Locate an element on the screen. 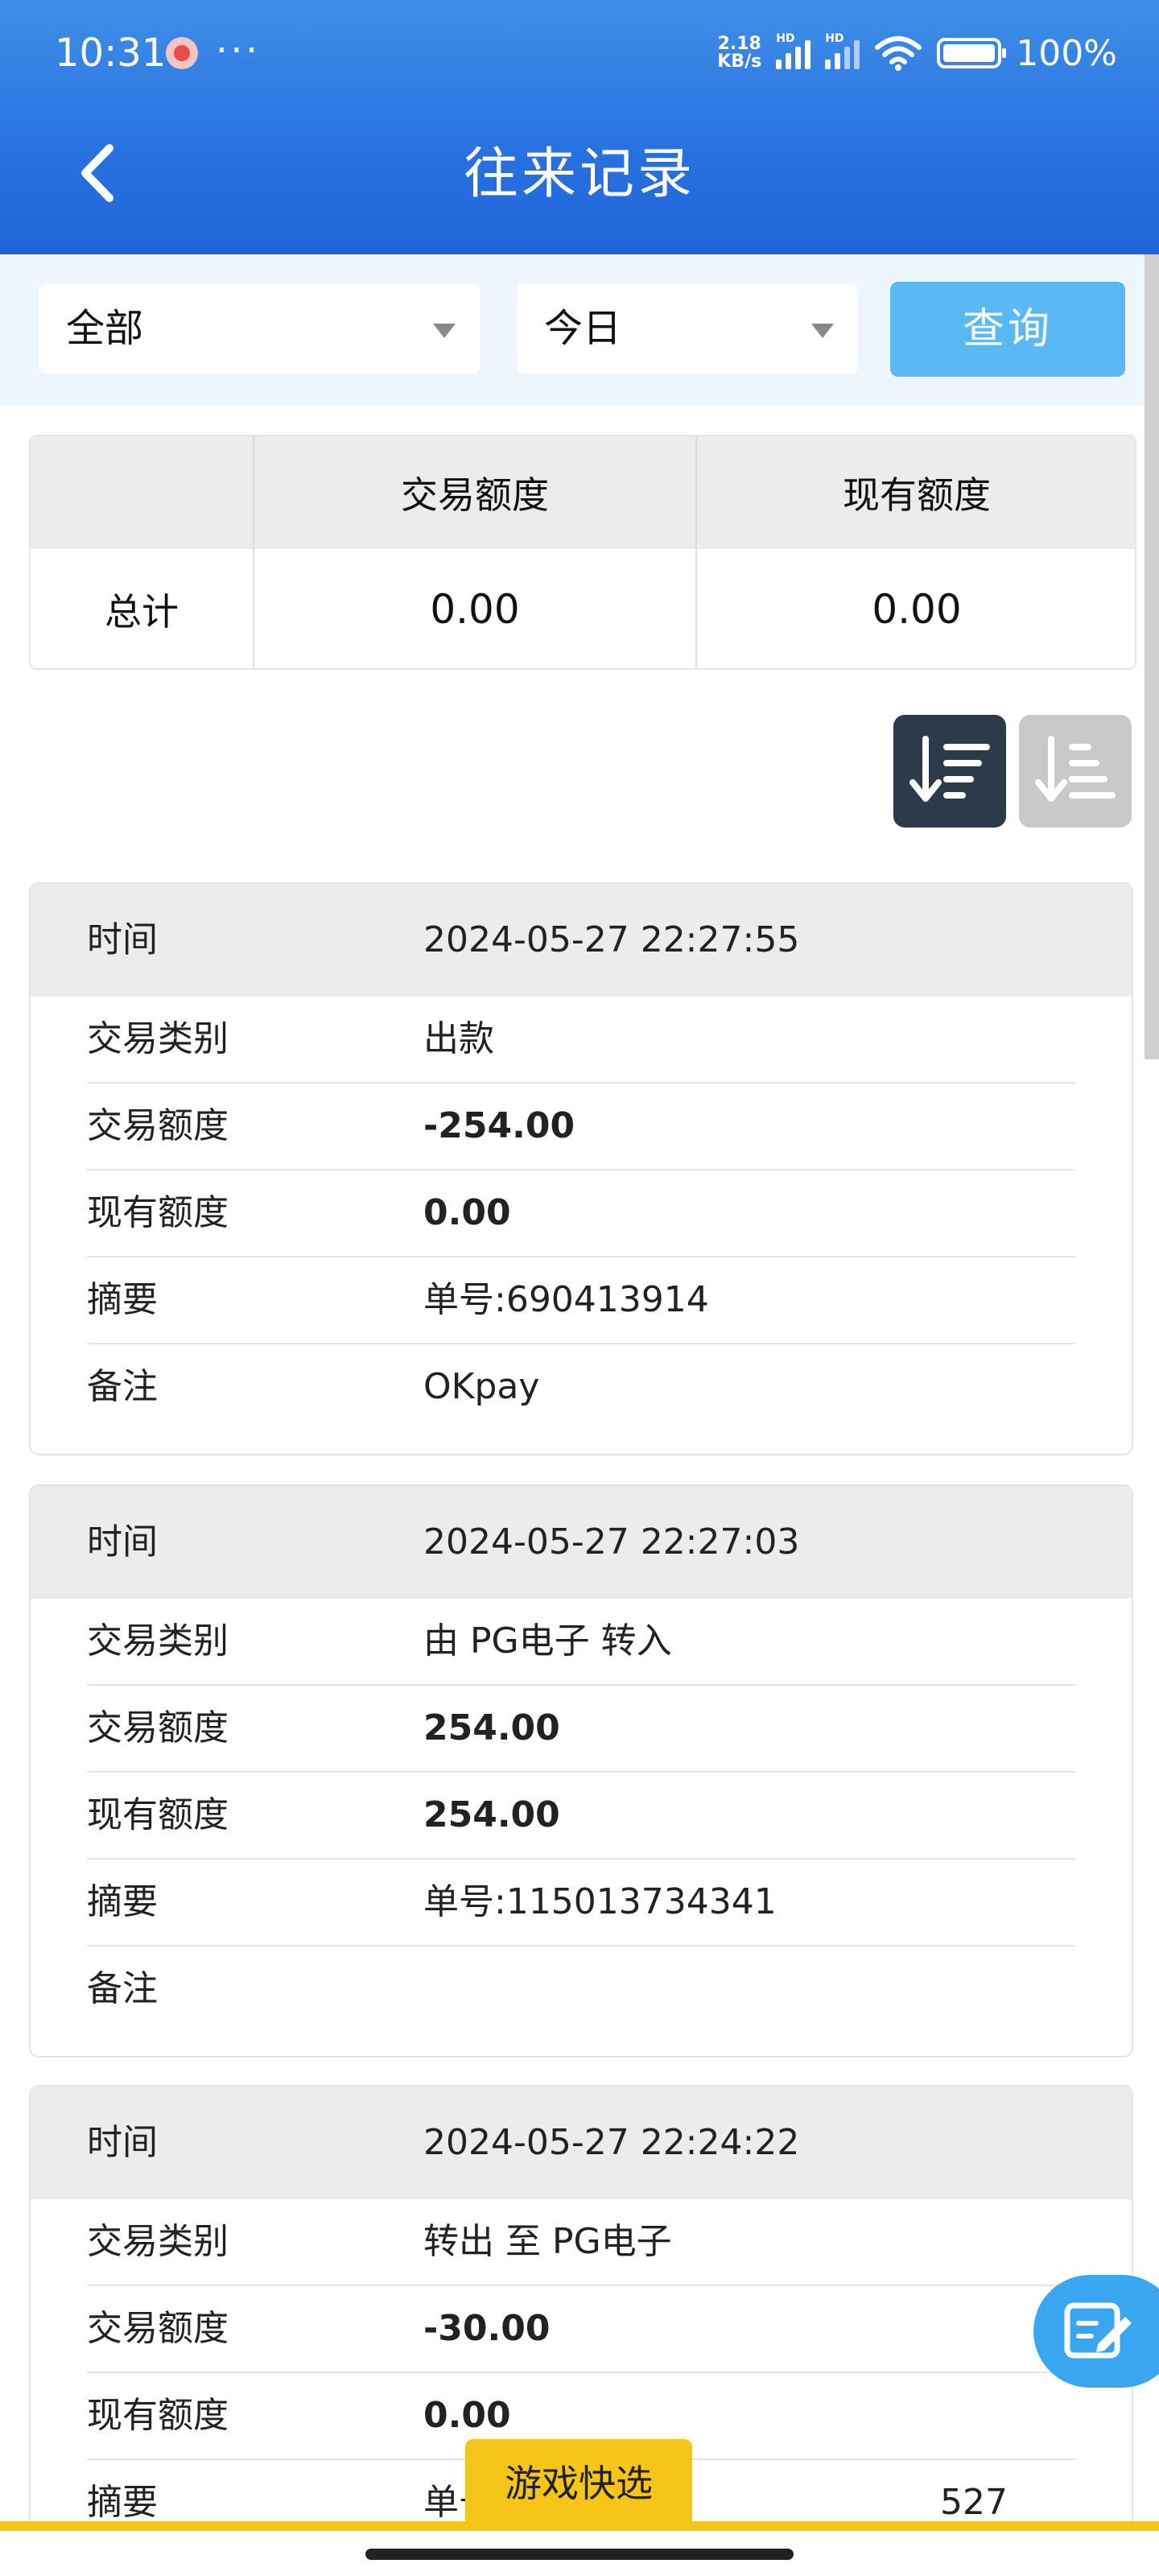 The image size is (1159, 2576). sort-ascending-button is located at coordinates (1075, 771).